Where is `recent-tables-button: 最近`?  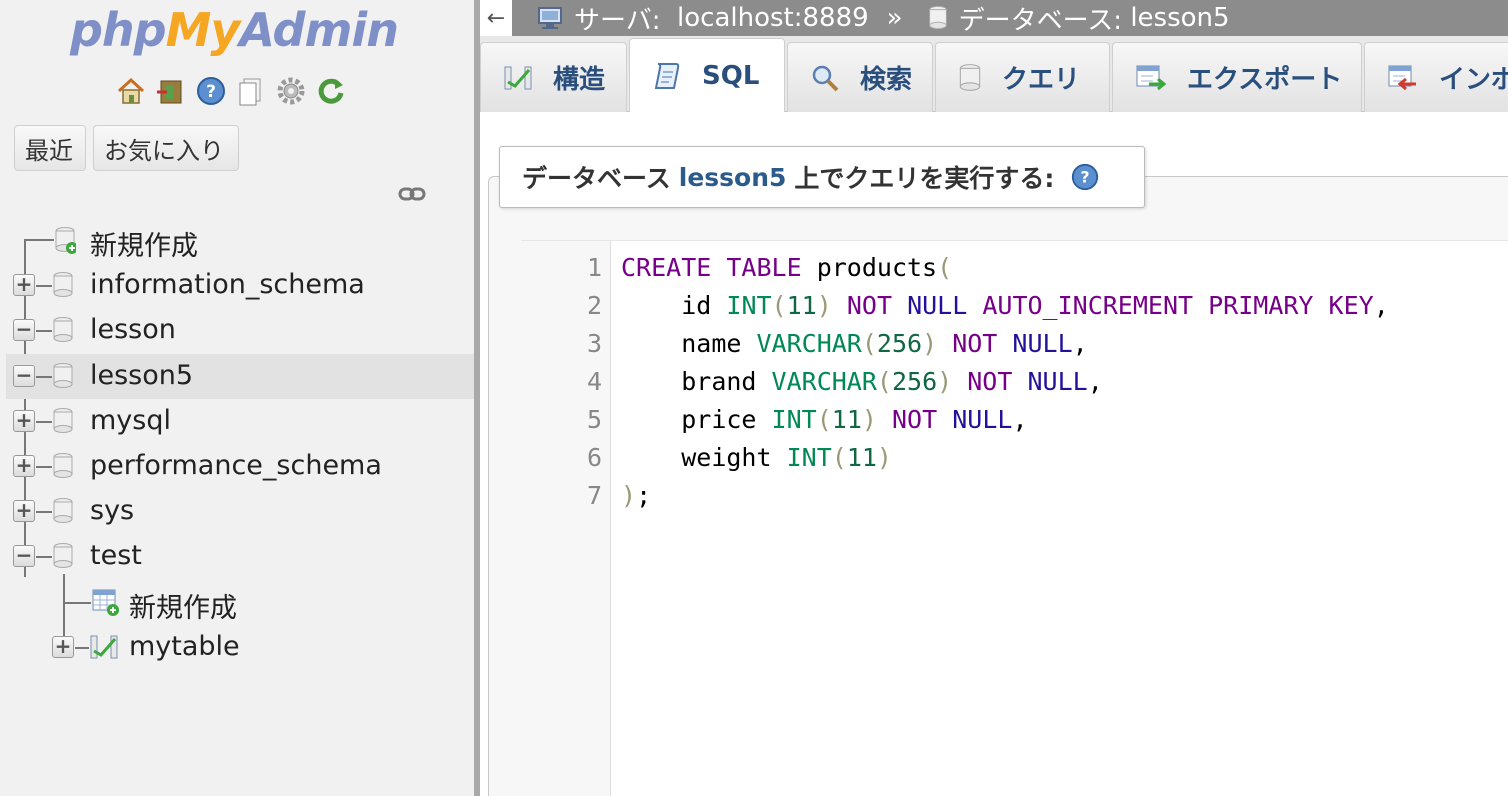 recent-tables-button: 最近 is located at coordinates (50, 148).